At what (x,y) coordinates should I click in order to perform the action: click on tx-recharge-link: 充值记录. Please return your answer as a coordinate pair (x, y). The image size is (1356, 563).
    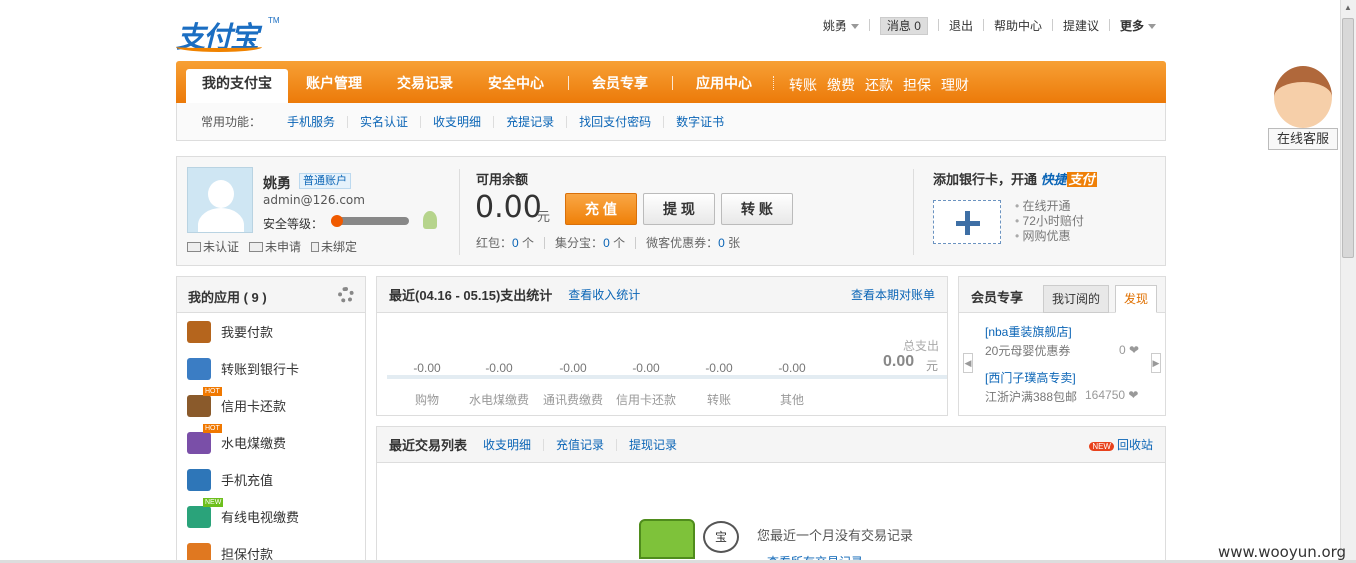
    Looking at the image, I should click on (581, 444).